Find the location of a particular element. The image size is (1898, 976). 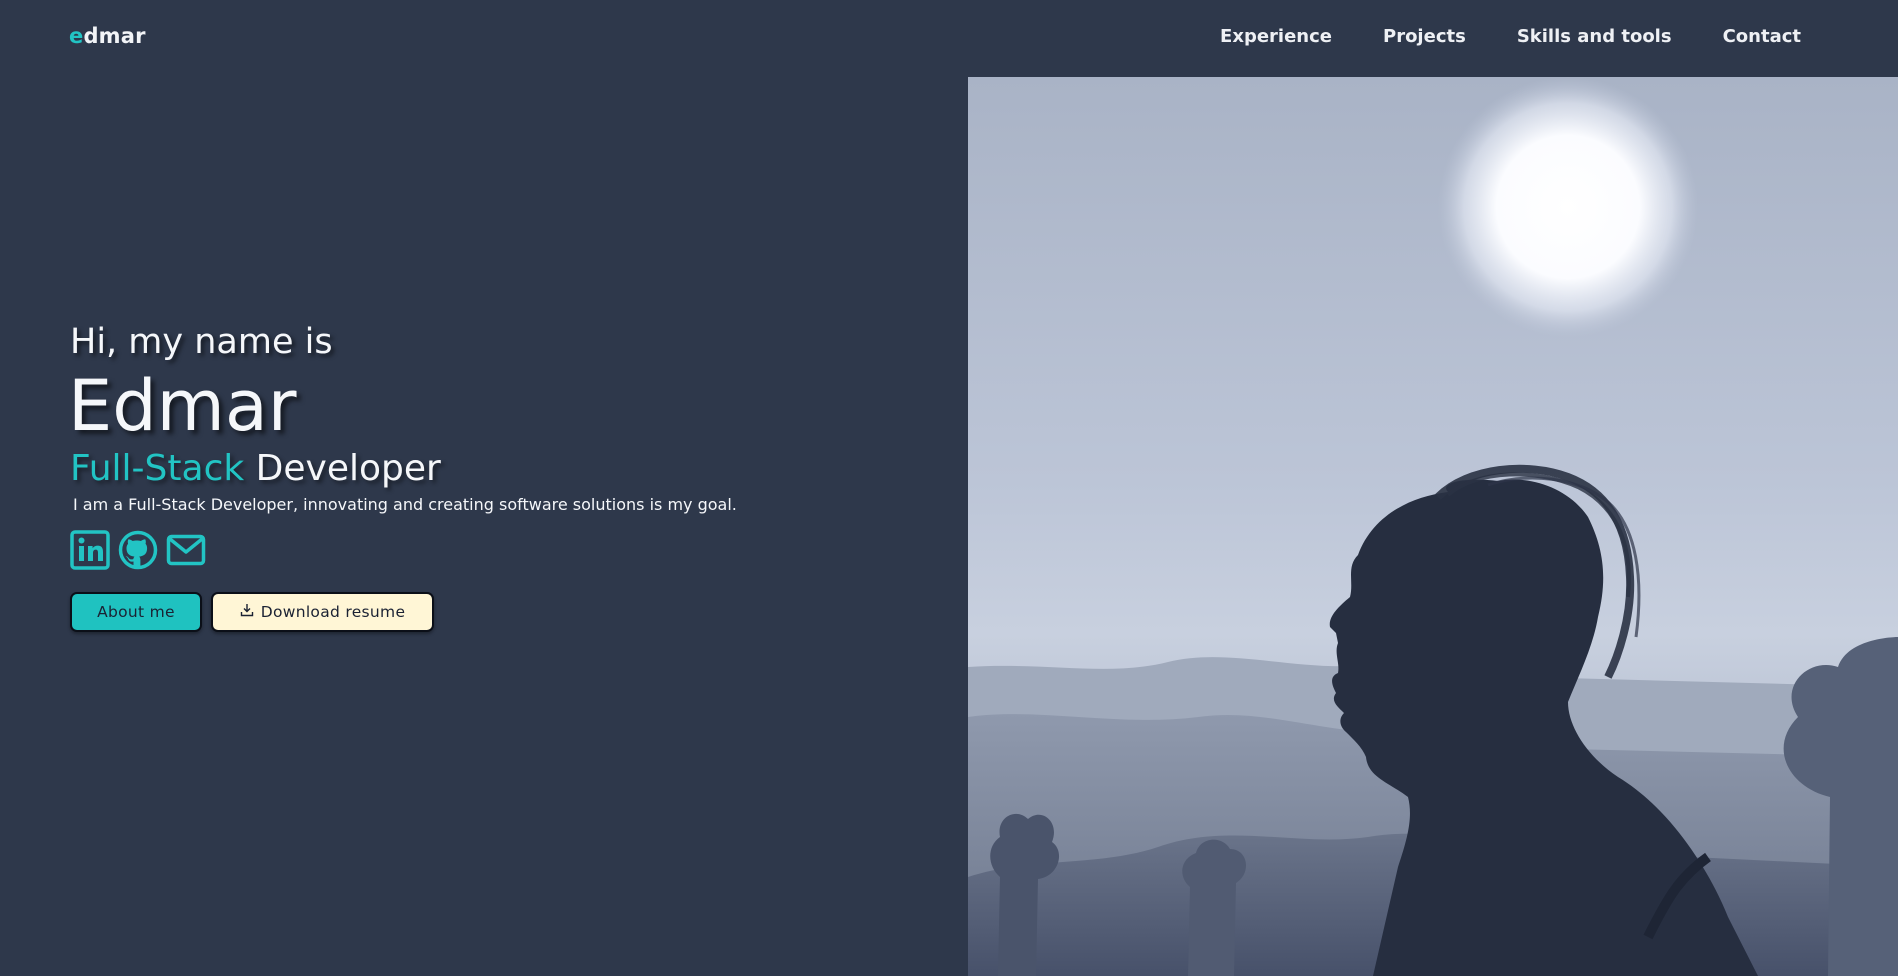

nav-experience: Experience is located at coordinates (1276, 36).